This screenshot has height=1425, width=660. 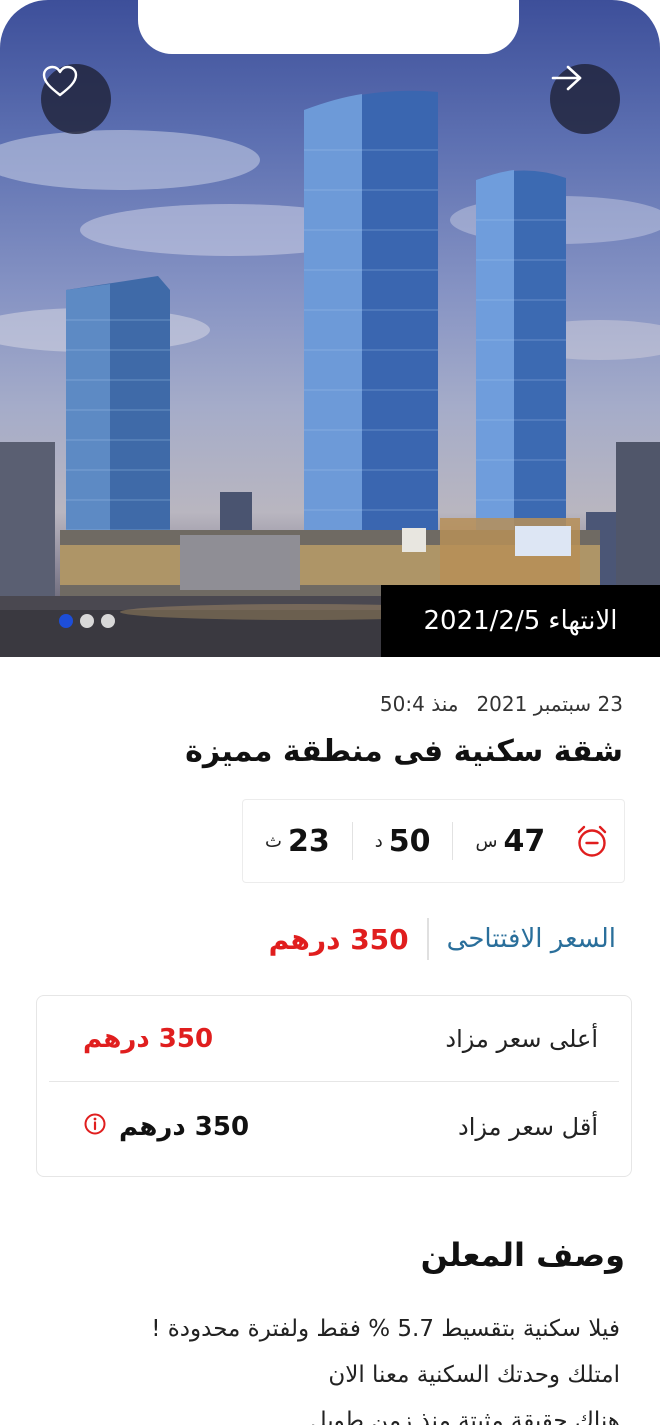 I want to click on description-line: هناك حقيقة مثبتة منذ زمن طويل, so click(x=464, y=1416).